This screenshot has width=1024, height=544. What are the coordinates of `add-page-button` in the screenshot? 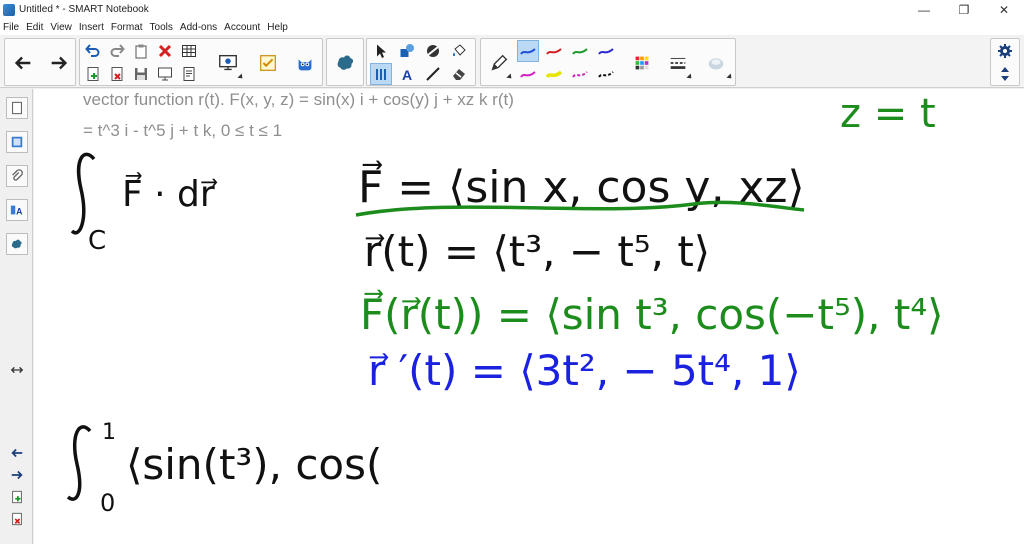 It's located at (93, 74).